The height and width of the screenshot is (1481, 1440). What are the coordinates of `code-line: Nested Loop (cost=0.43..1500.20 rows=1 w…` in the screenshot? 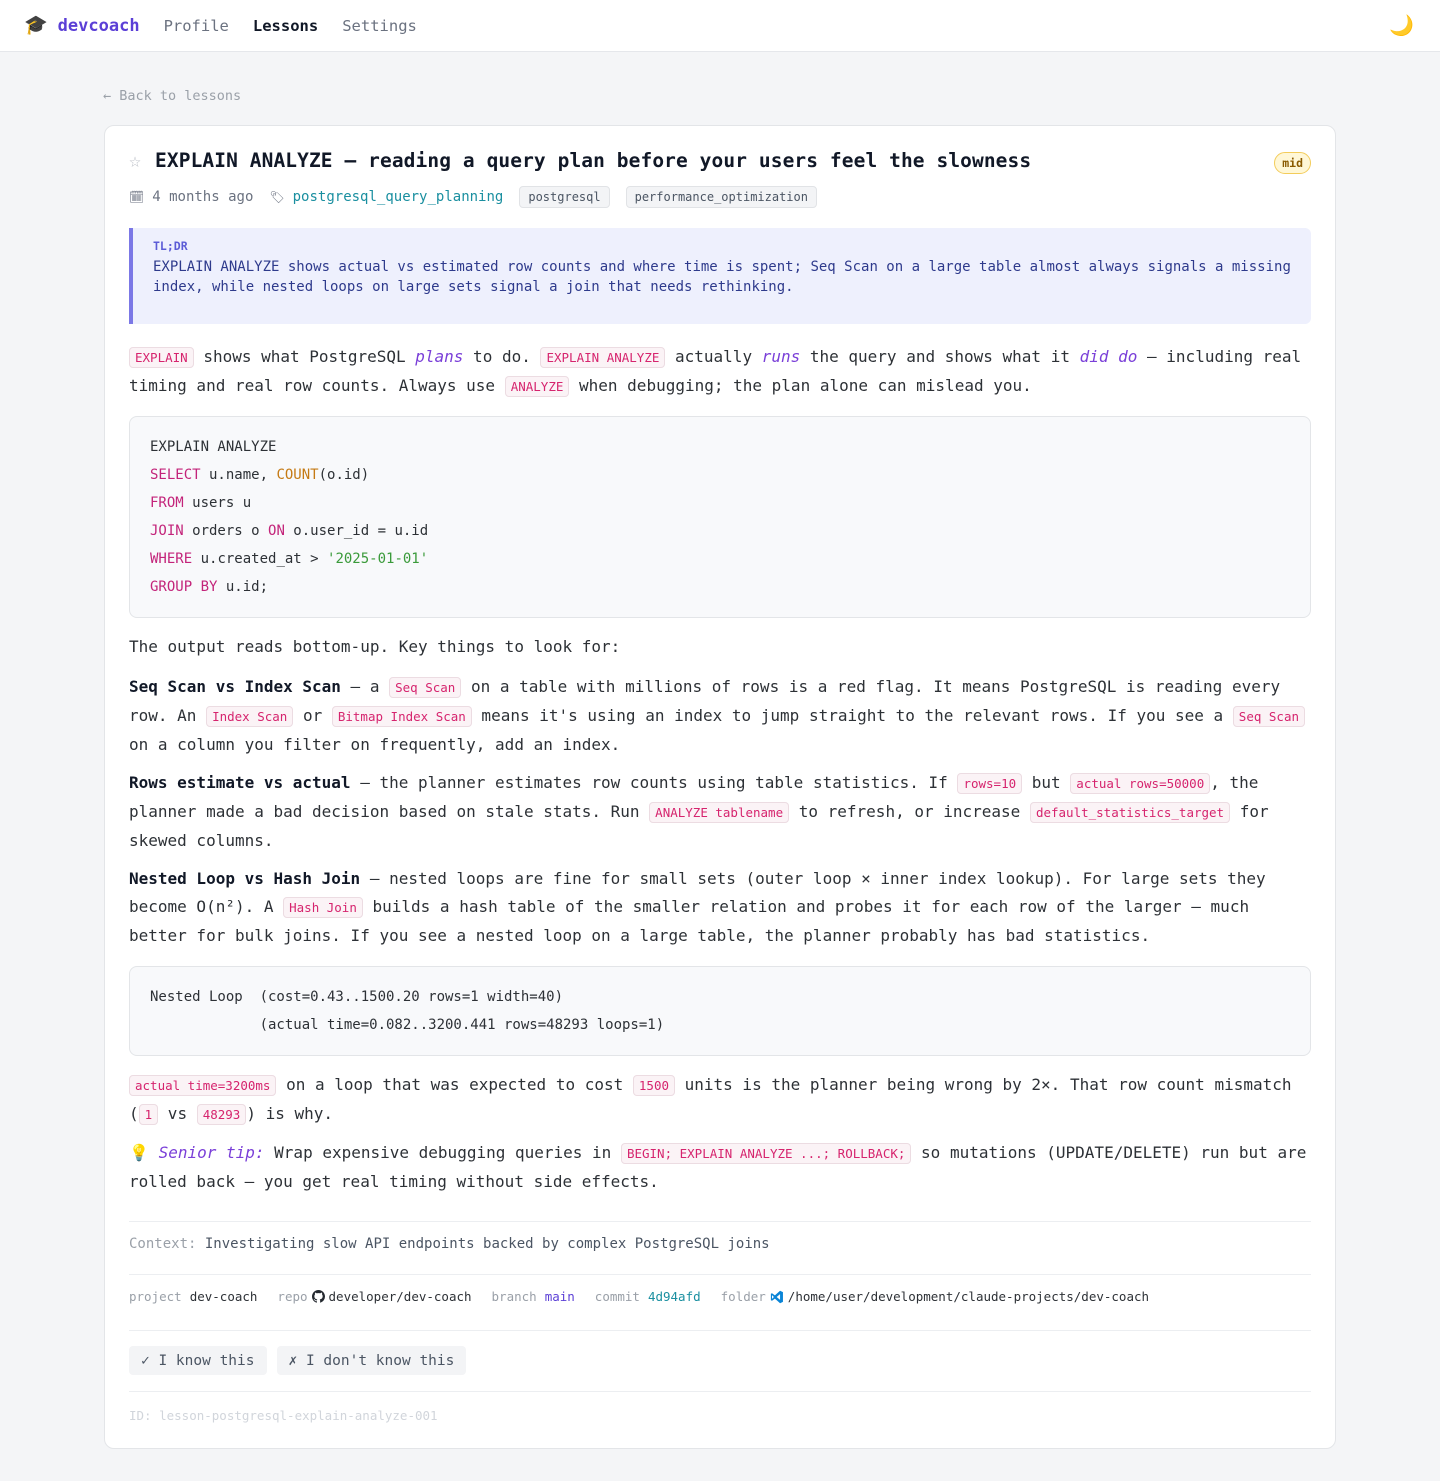 It's located at (357, 997).